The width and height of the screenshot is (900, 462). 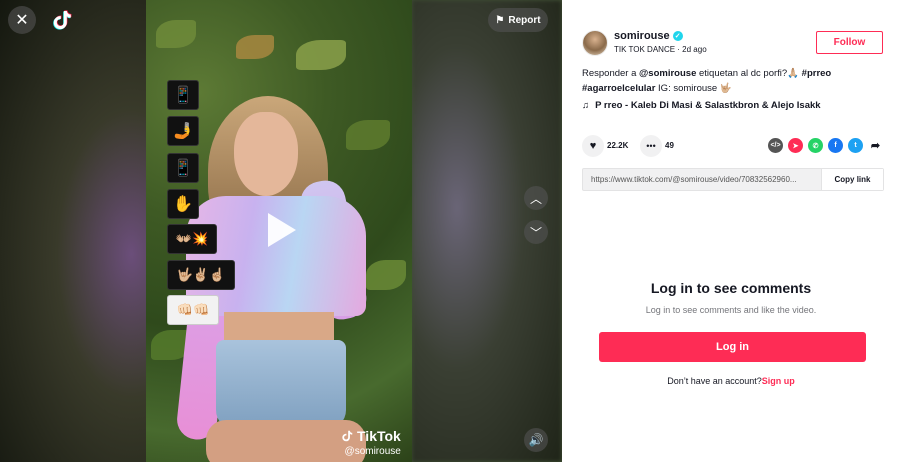 I want to click on play-icon, so click(x=282, y=230).